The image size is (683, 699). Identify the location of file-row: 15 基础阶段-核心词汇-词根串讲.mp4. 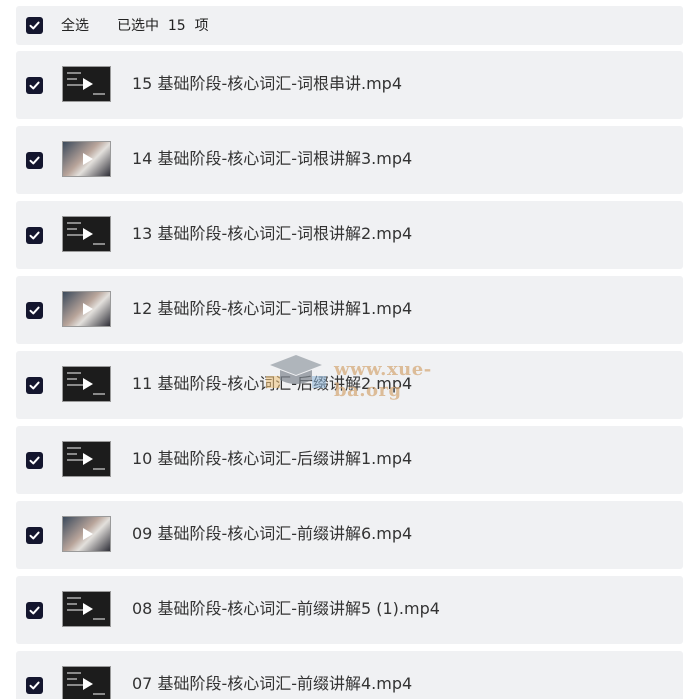
(349, 85).